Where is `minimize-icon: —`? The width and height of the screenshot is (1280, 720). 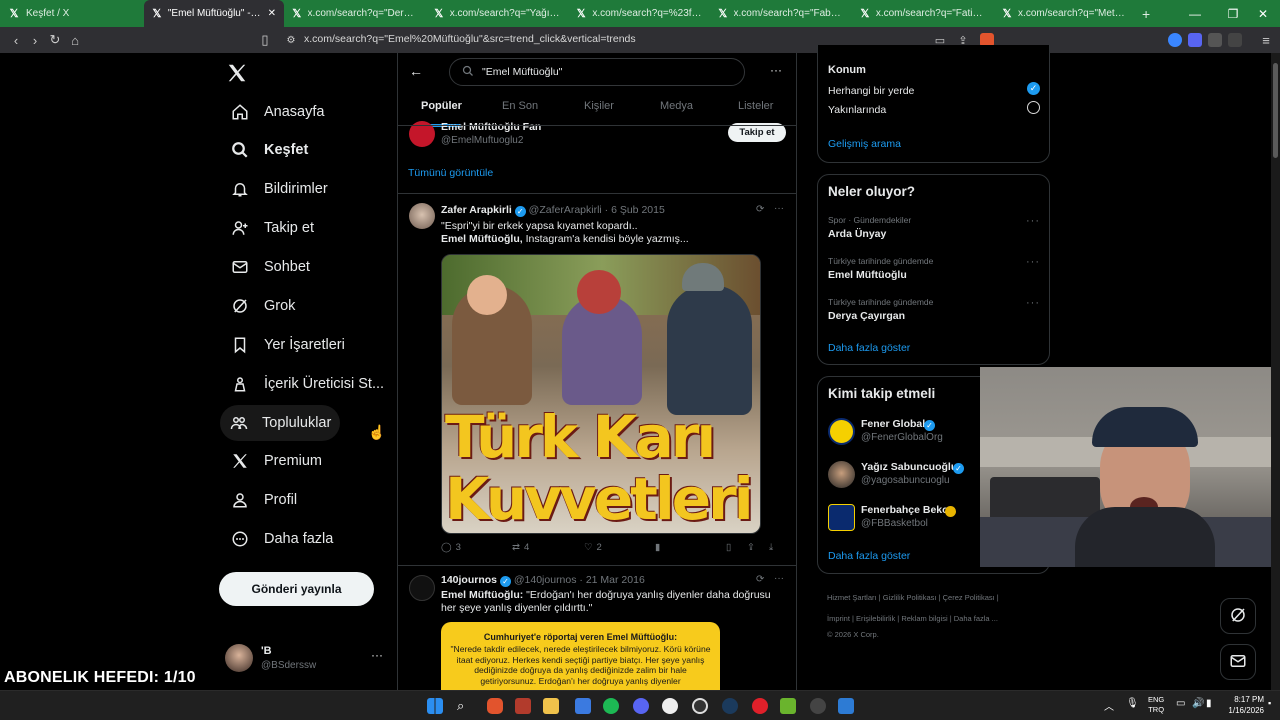 minimize-icon: — is located at coordinates (1195, 13).